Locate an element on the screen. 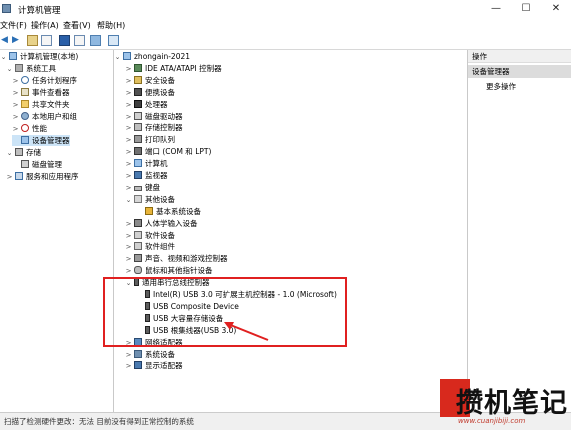  device_tree-item: > 声音、视频和游戏控制器 is located at coordinates (176, 258).